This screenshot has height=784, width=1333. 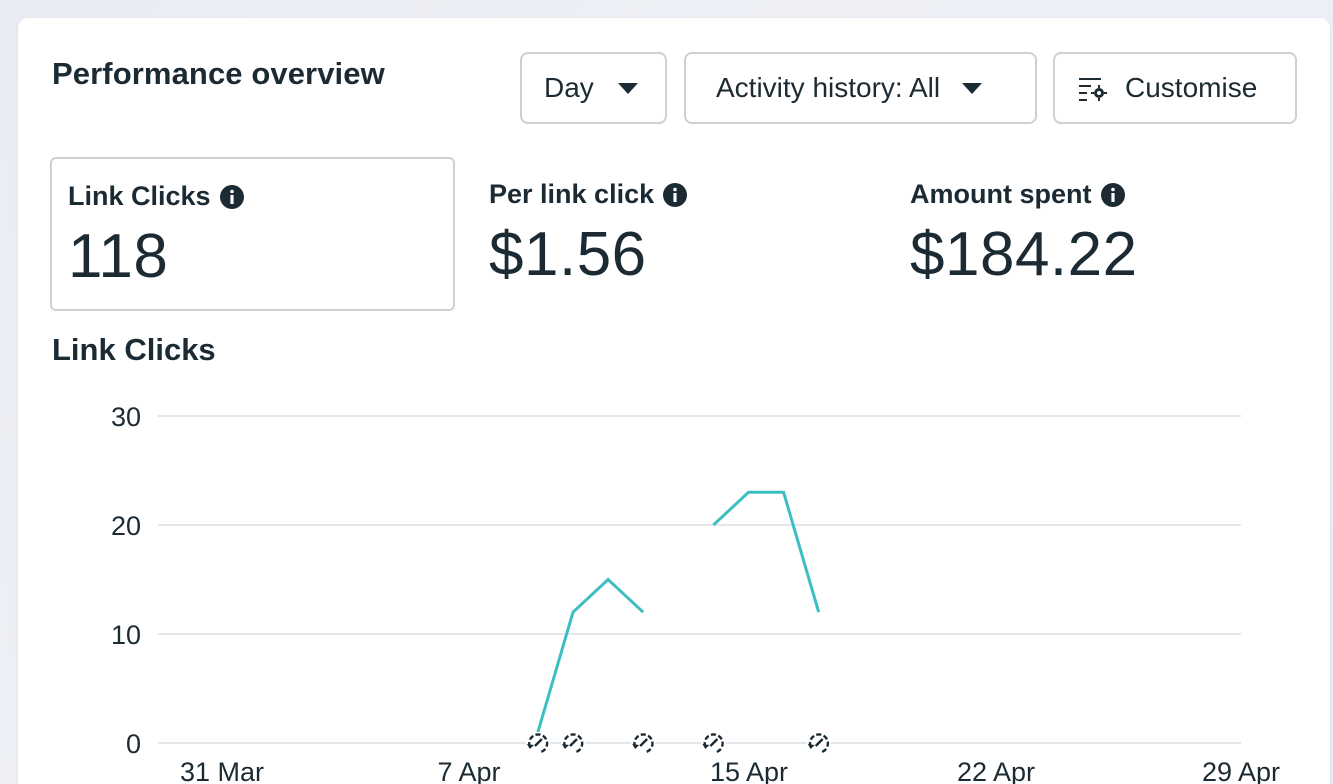 What do you see at coordinates (134, 349) in the screenshot?
I see `chart-title: Link Clicks` at bounding box center [134, 349].